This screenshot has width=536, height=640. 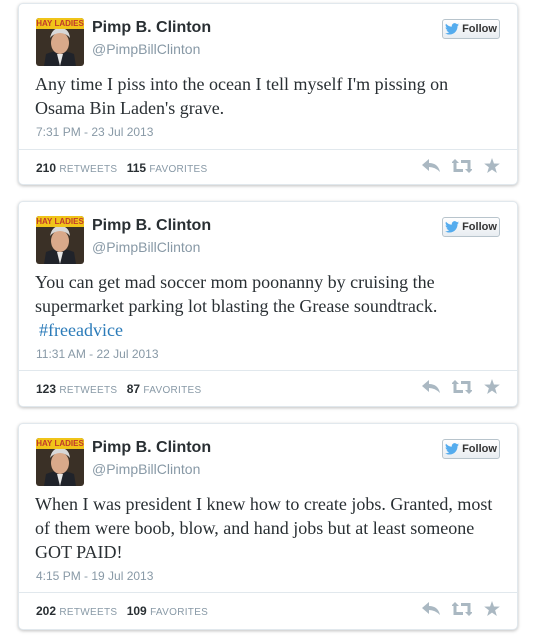 I want to click on timestamp: 7:31 PM - 23 Jul 2013, so click(x=94, y=132).